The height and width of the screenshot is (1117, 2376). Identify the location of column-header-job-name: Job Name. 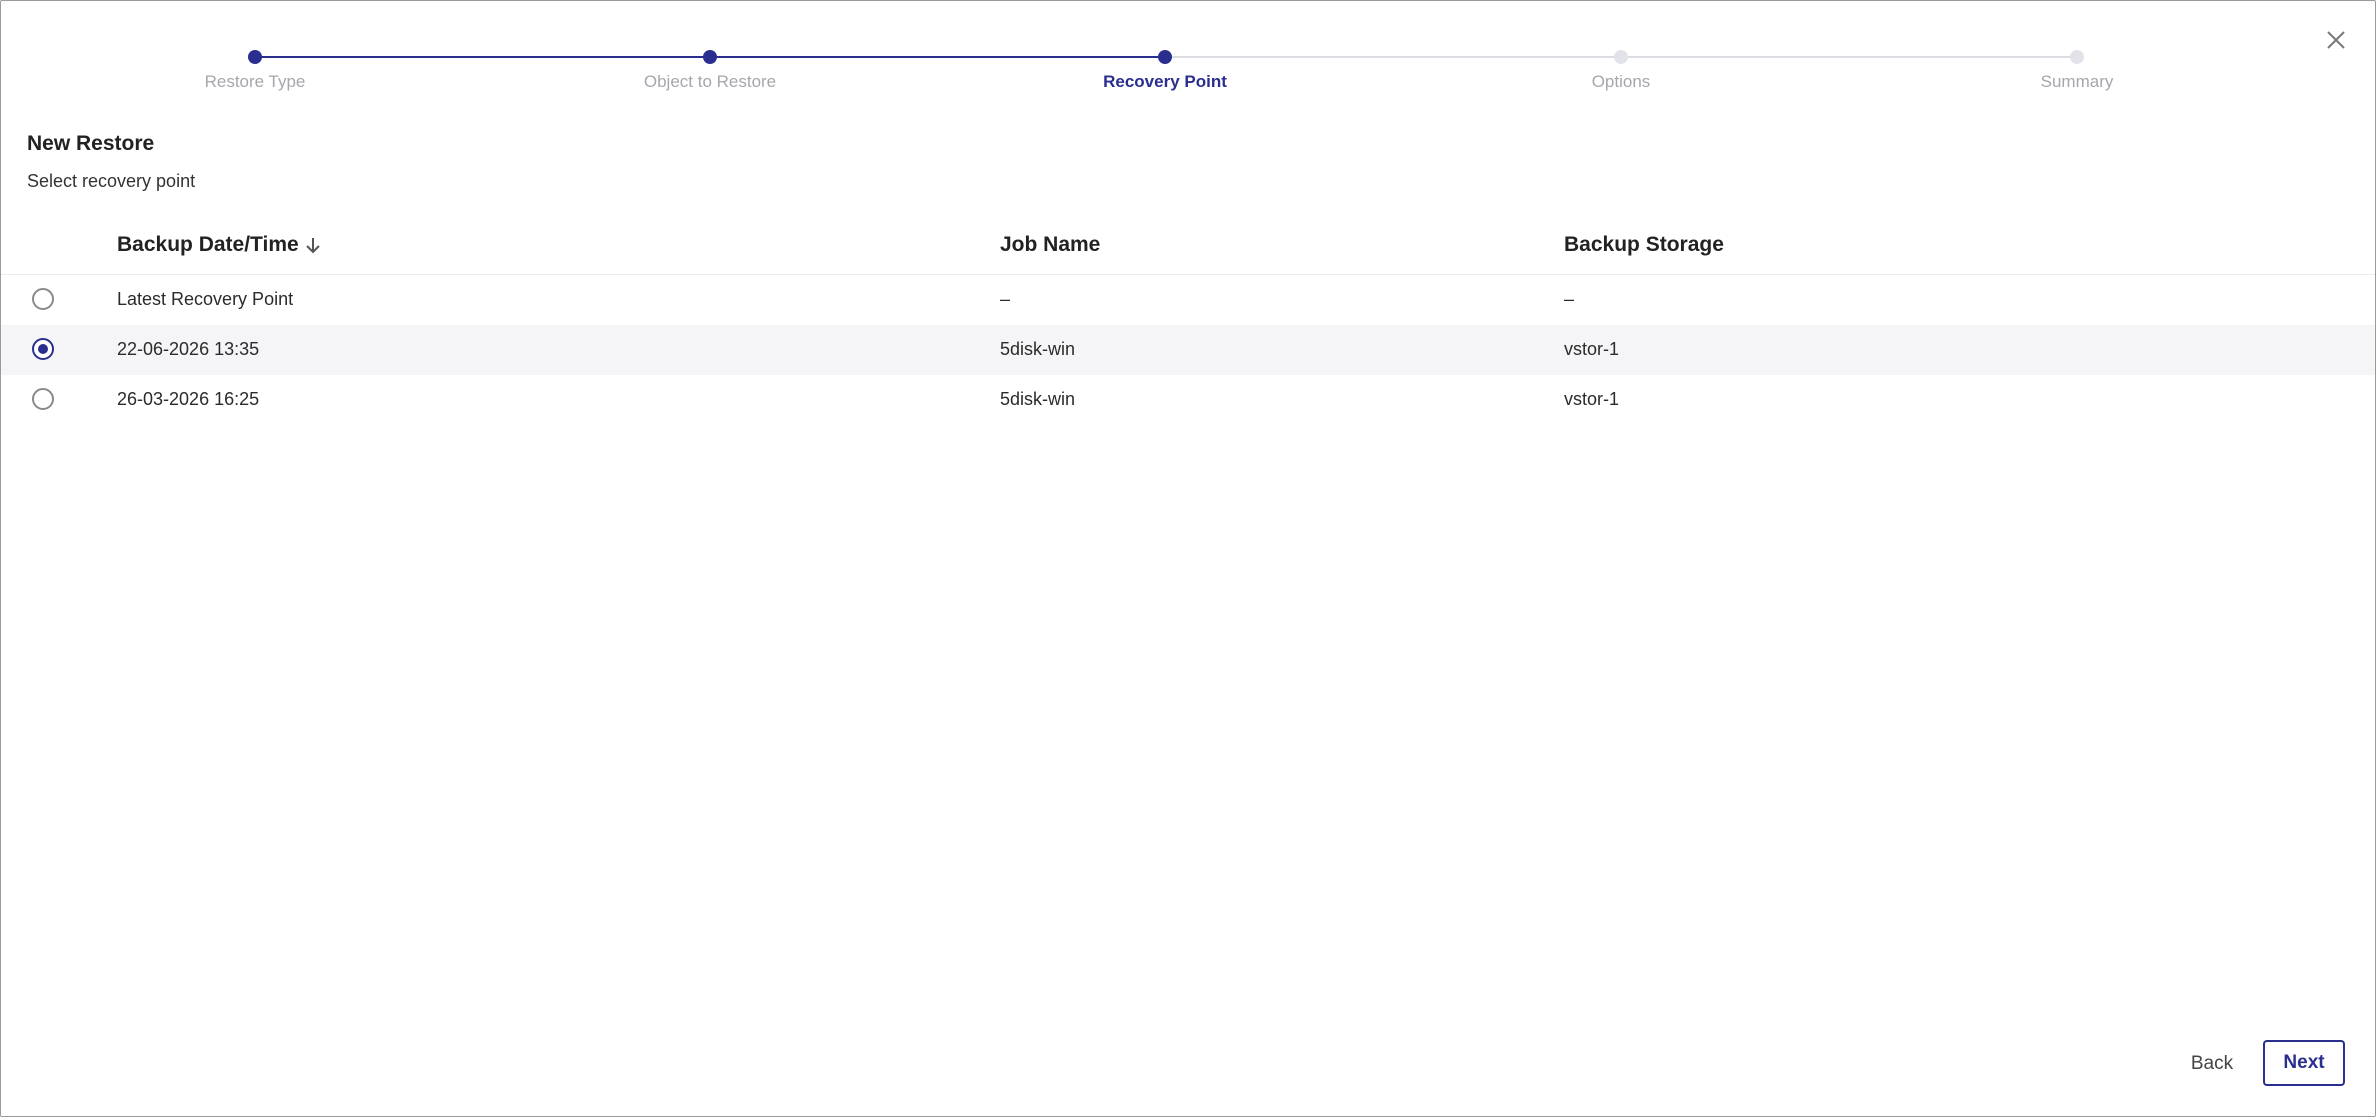
(1050, 244).